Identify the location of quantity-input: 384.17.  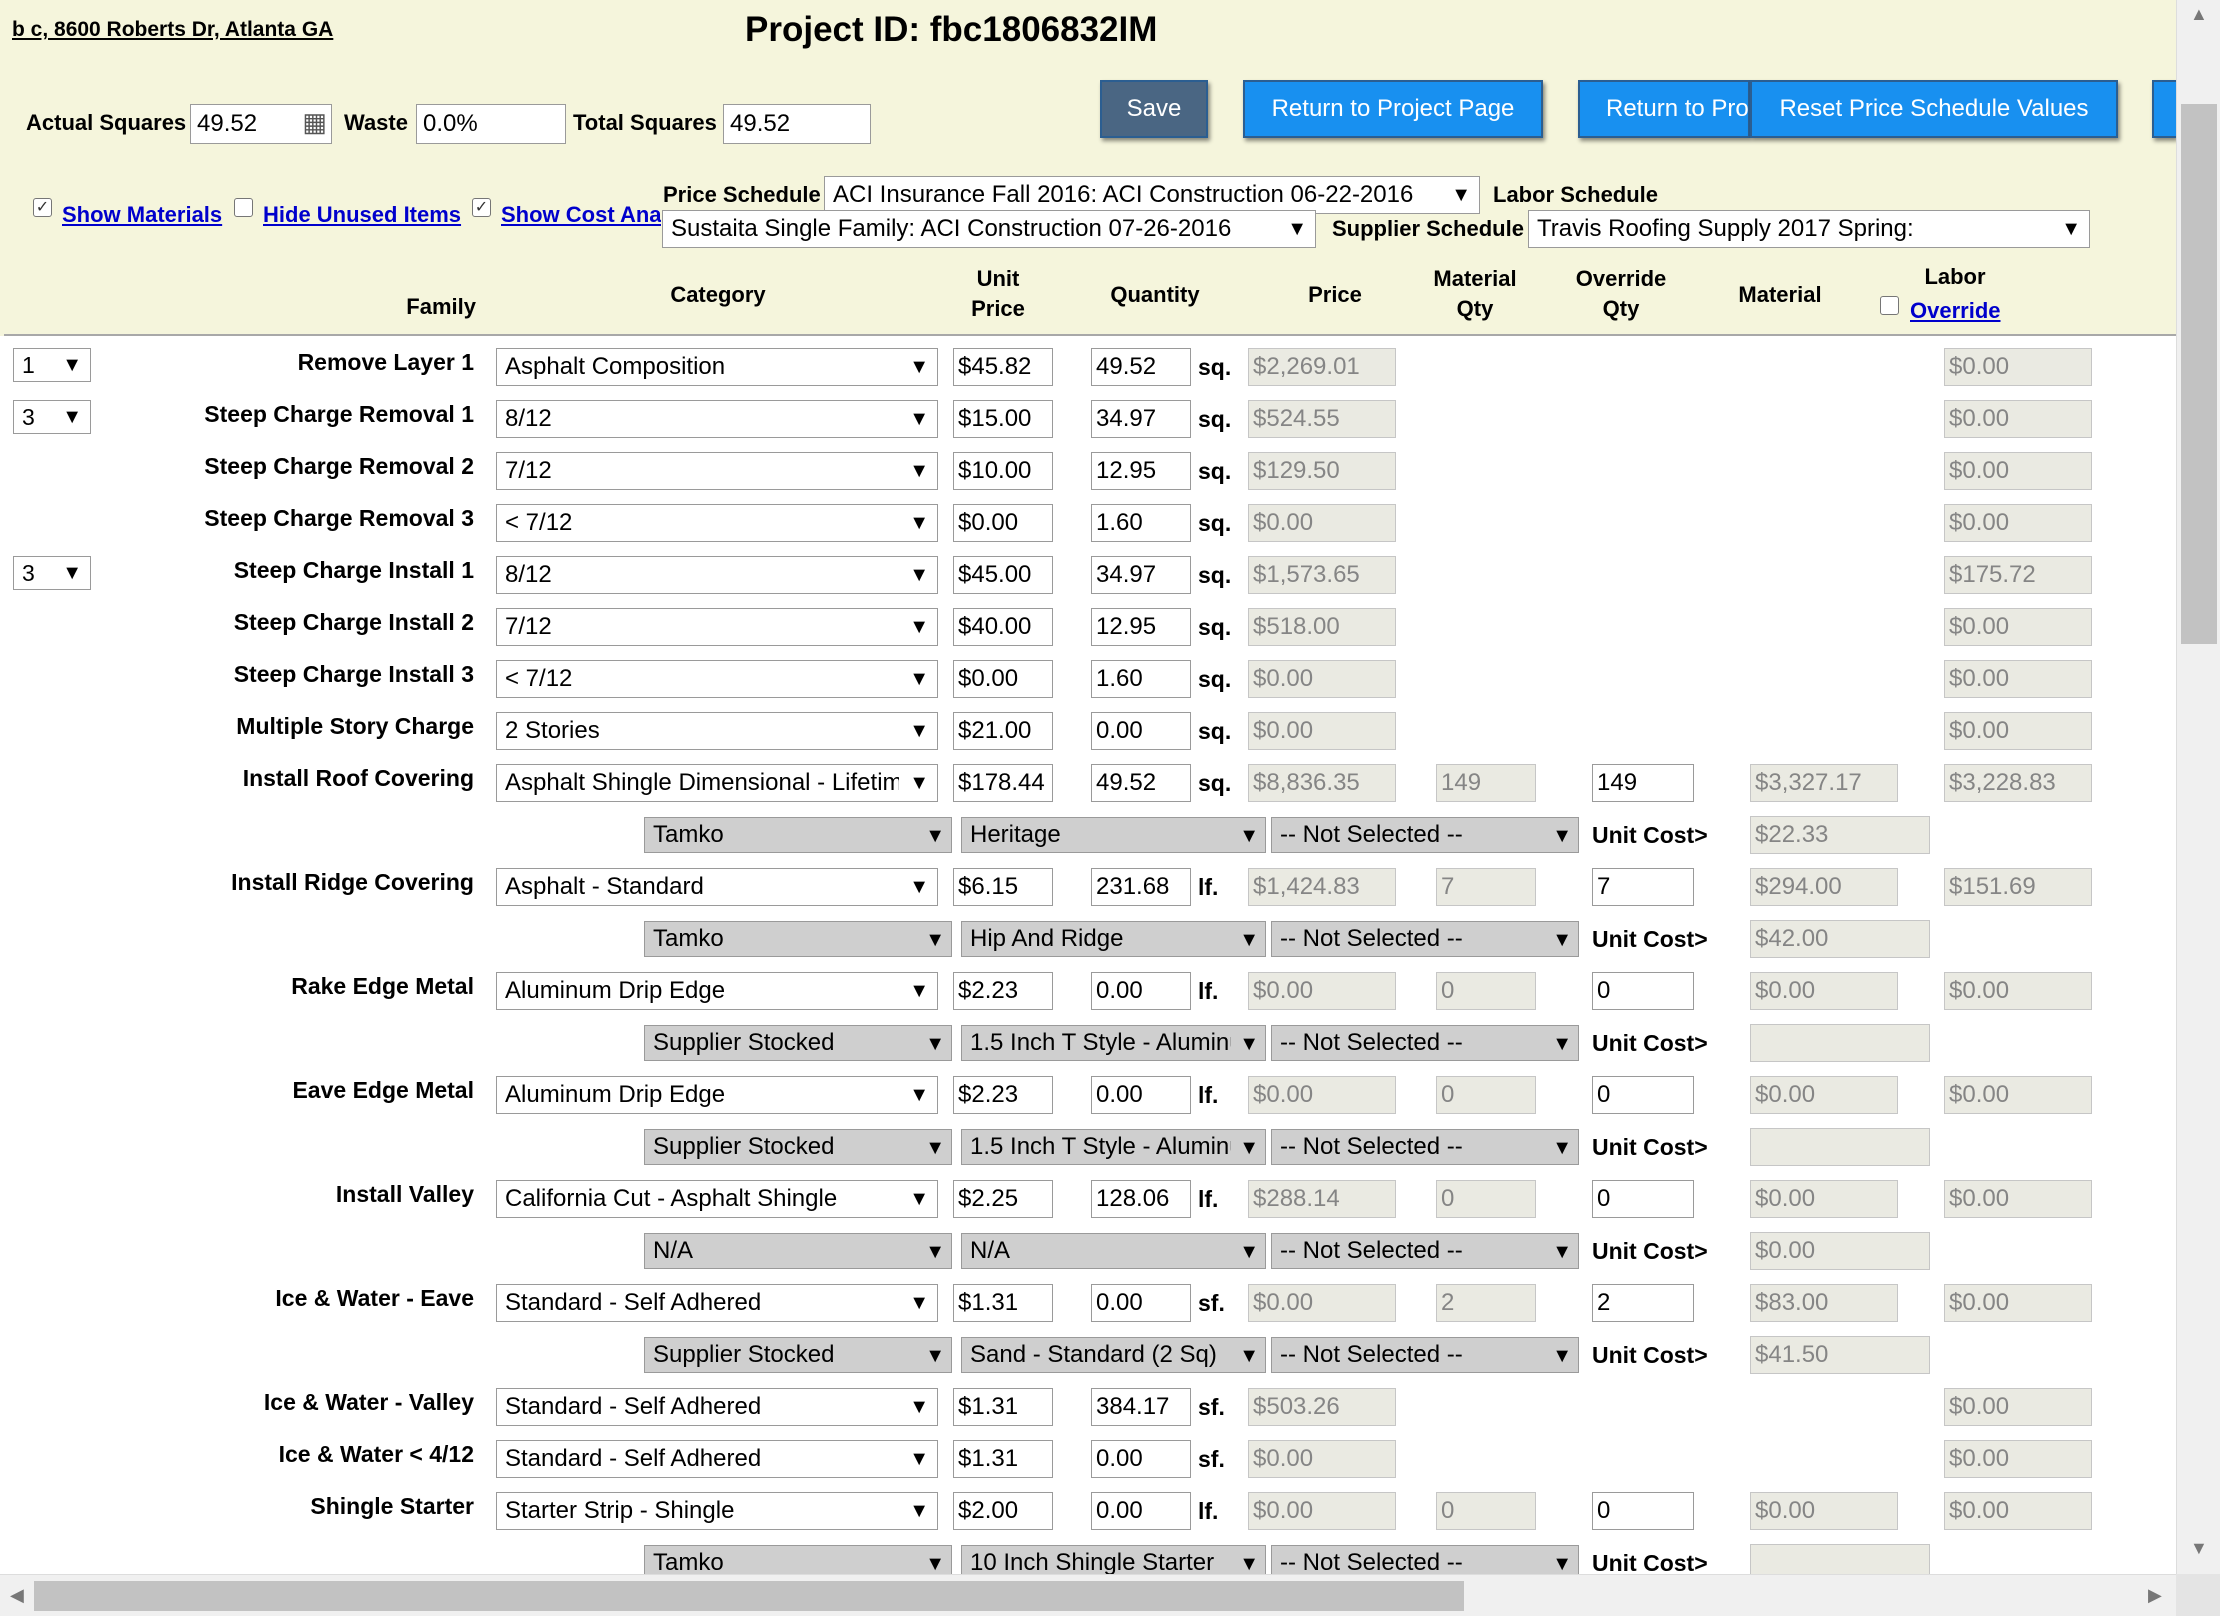
(1141, 1407).